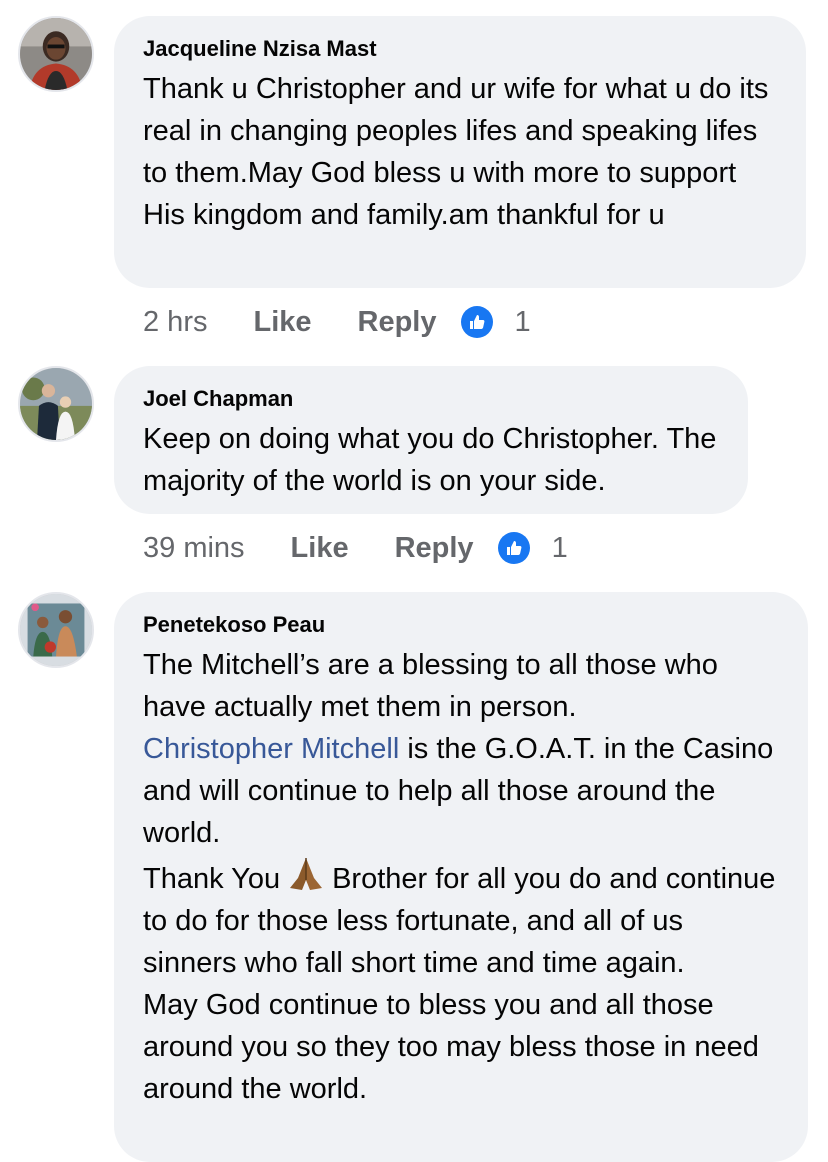 This screenshot has height=1162, width=828. I want to click on mention-link: Christopher Mitchell, so click(271, 749).